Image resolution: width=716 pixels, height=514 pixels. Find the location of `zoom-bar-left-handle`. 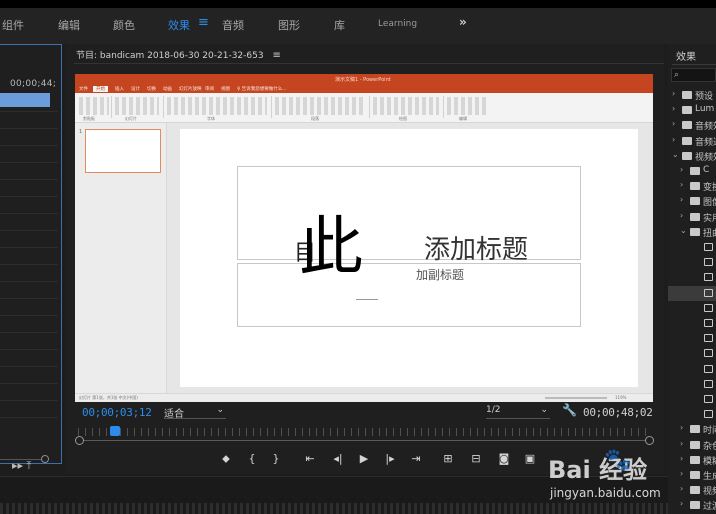

zoom-bar-left-handle is located at coordinates (79, 440).